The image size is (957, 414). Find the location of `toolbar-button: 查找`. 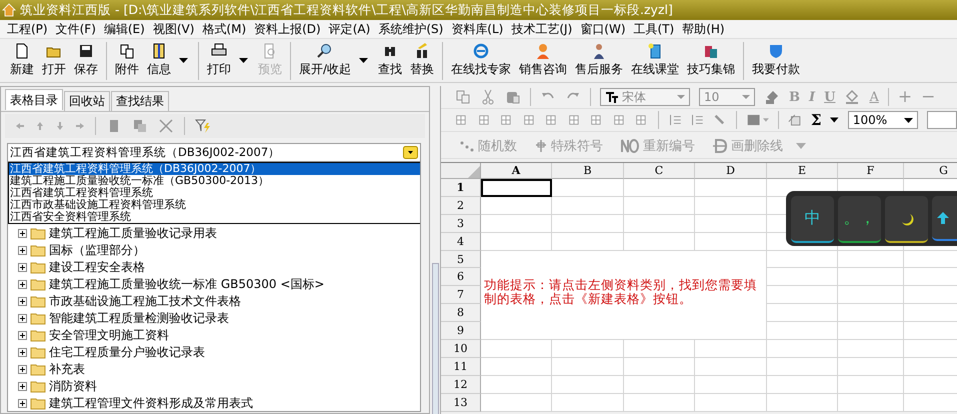

toolbar-button: 查找 is located at coordinates (390, 61).